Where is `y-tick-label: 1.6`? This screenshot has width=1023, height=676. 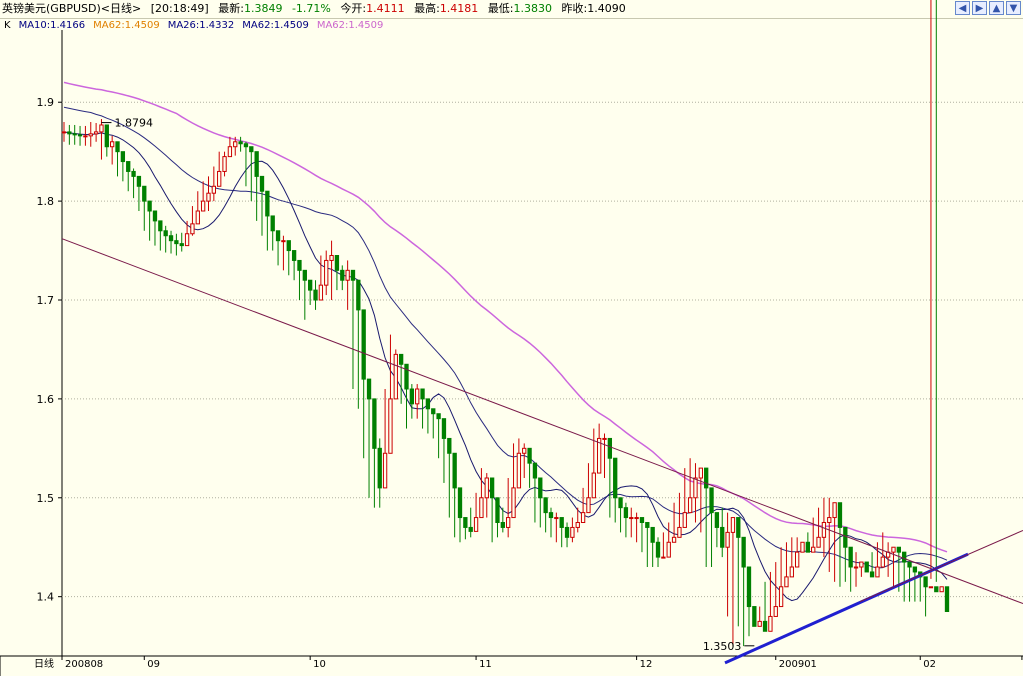 y-tick-label: 1.6 is located at coordinates (46, 399).